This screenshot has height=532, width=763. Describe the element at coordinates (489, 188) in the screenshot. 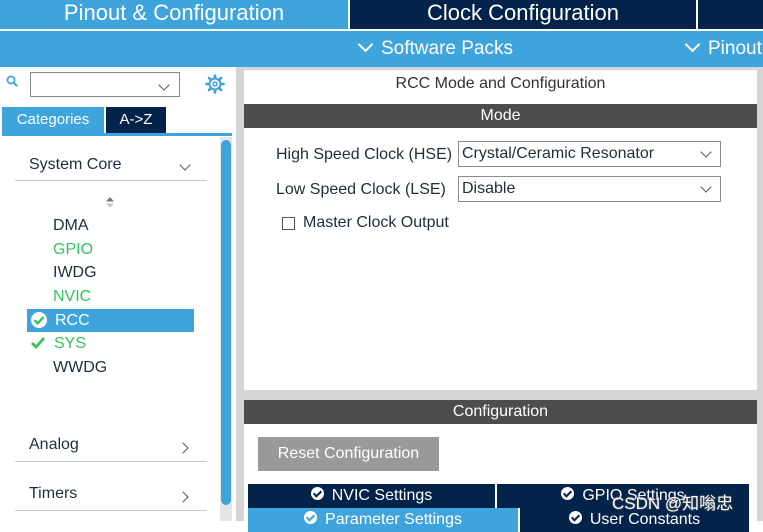

I see `lse-select-value: Disable` at that location.